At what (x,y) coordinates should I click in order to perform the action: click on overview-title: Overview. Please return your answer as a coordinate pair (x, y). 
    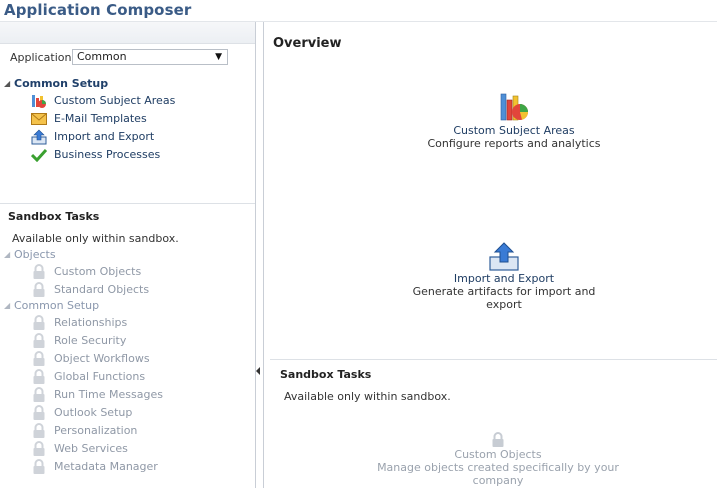
    Looking at the image, I should click on (307, 43).